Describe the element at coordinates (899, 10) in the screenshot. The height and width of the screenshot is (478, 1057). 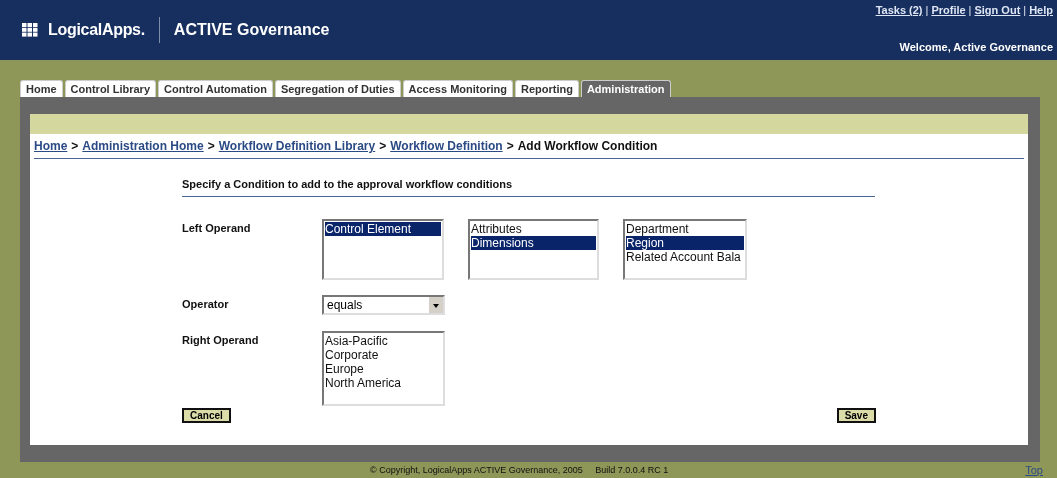
I see `header-link: Tasks (2)` at that location.